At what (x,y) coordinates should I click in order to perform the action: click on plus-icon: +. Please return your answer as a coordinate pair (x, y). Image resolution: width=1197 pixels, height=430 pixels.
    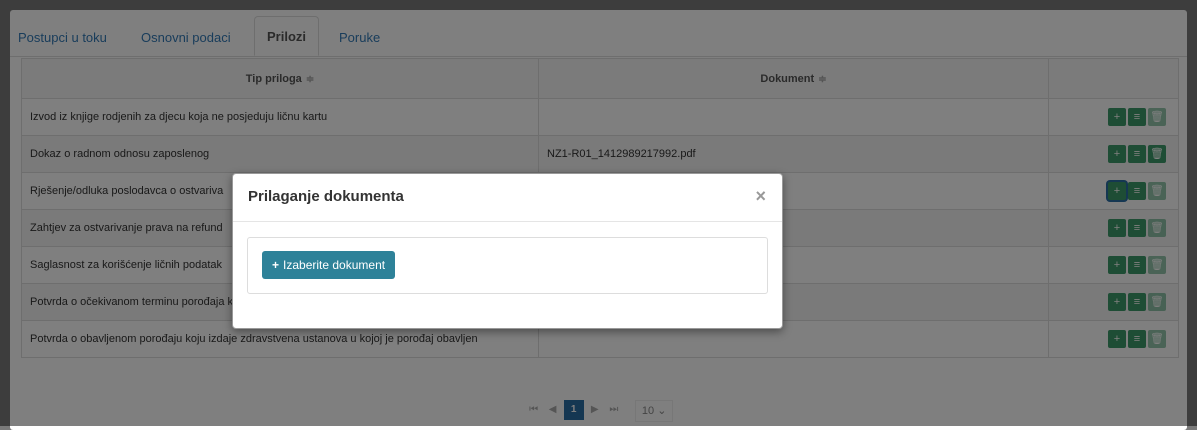
    Looking at the image, I should click on (276, 265).